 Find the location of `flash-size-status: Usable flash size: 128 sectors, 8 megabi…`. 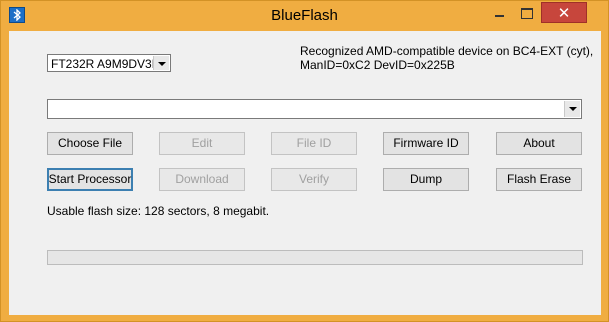

flash-size-status: Usable flash size: 128 sectors, 8 megabi… is located at coordinates (158, 211).